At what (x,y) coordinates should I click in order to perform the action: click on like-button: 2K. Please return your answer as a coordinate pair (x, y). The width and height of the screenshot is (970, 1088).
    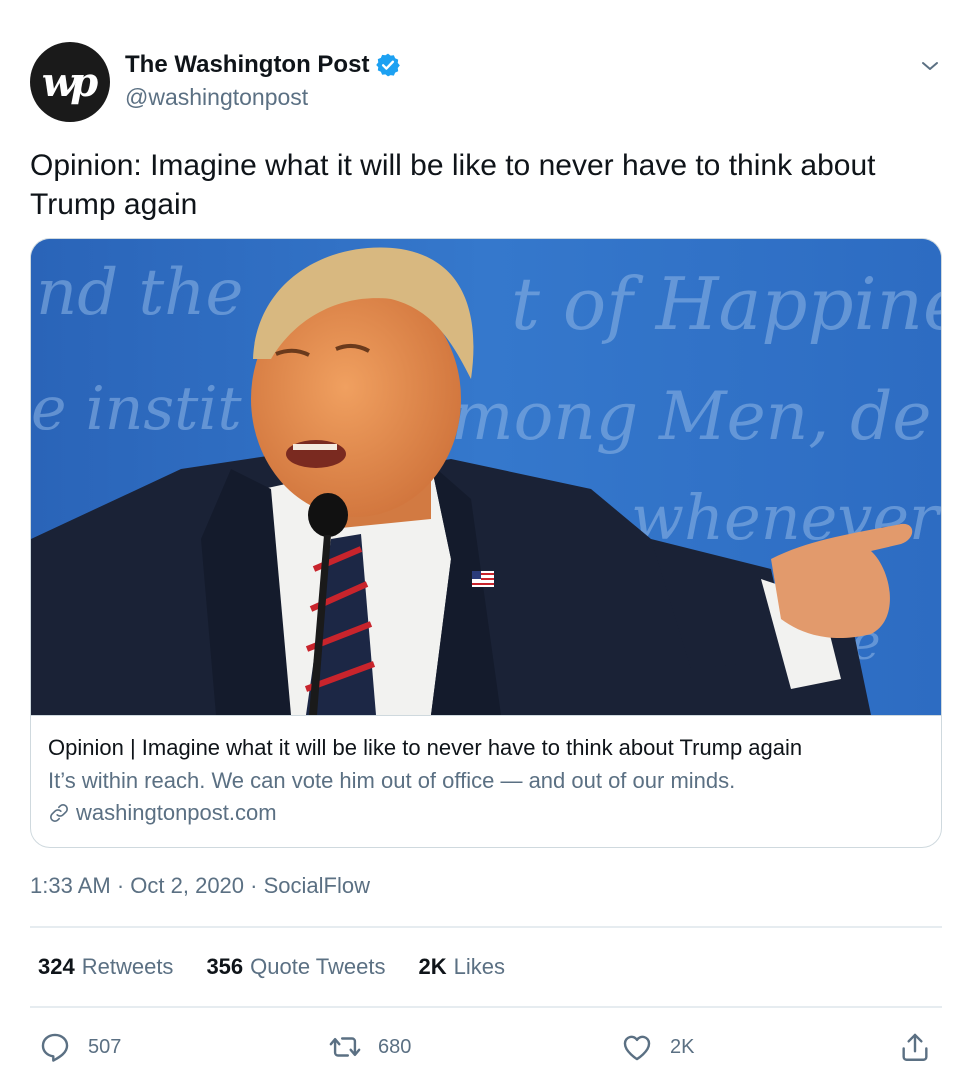
    Looking at the image, I should click on (657, 1047).